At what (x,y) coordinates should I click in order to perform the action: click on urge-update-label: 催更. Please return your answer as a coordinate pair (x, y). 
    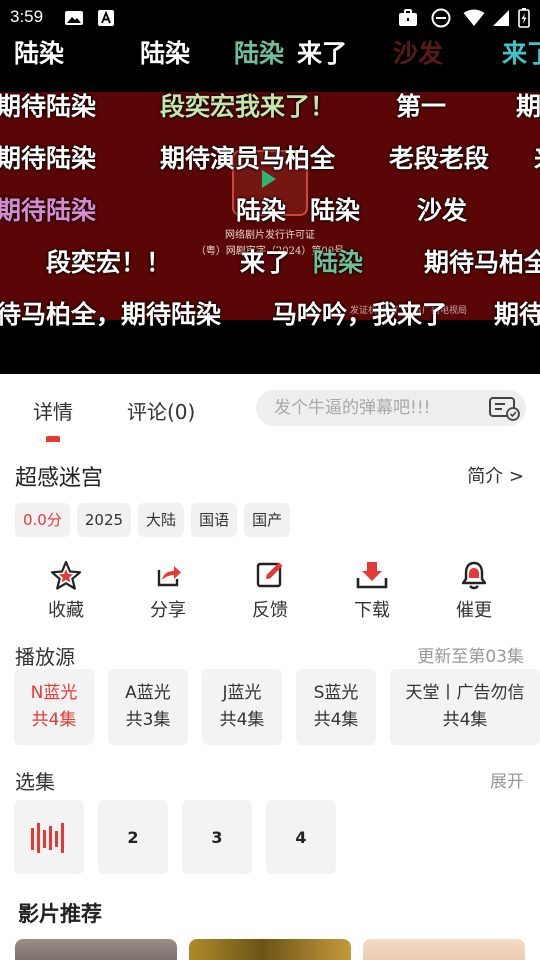
    Looking at the image, I should click on (474, 610).